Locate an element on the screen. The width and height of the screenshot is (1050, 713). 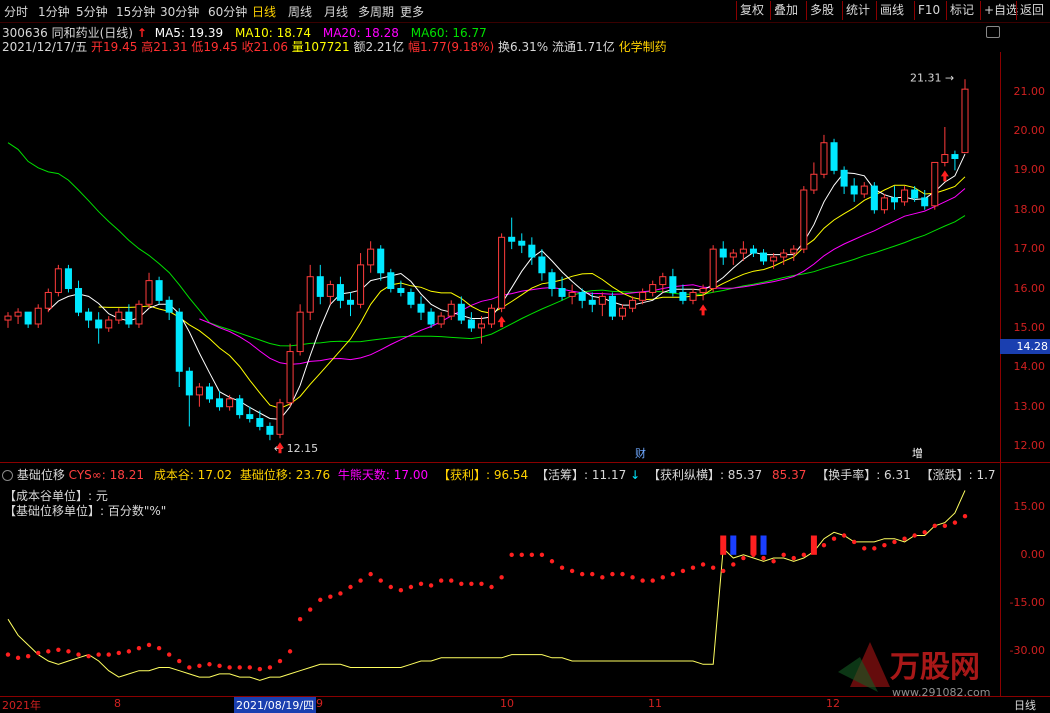
price-tick: 13.00 is located at coordinates (1029, 406).